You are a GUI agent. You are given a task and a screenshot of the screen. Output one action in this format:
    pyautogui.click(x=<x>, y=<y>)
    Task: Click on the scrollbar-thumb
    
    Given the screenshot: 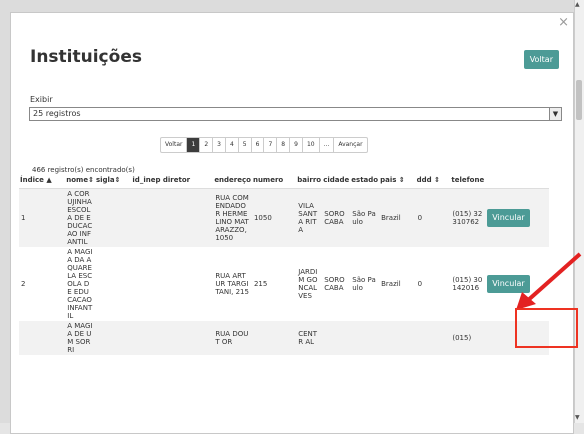 What is the action you would take?
    pyautogui.click(x=579, y=100)
    